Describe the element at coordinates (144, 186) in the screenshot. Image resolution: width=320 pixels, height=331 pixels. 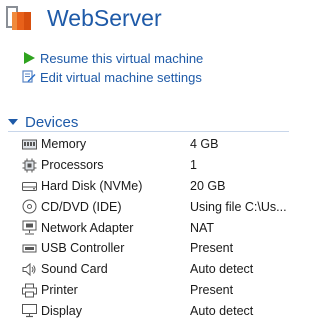
I see `device-row-hard-disk: Hard Disk (NVMe) 20 GB` at that location.